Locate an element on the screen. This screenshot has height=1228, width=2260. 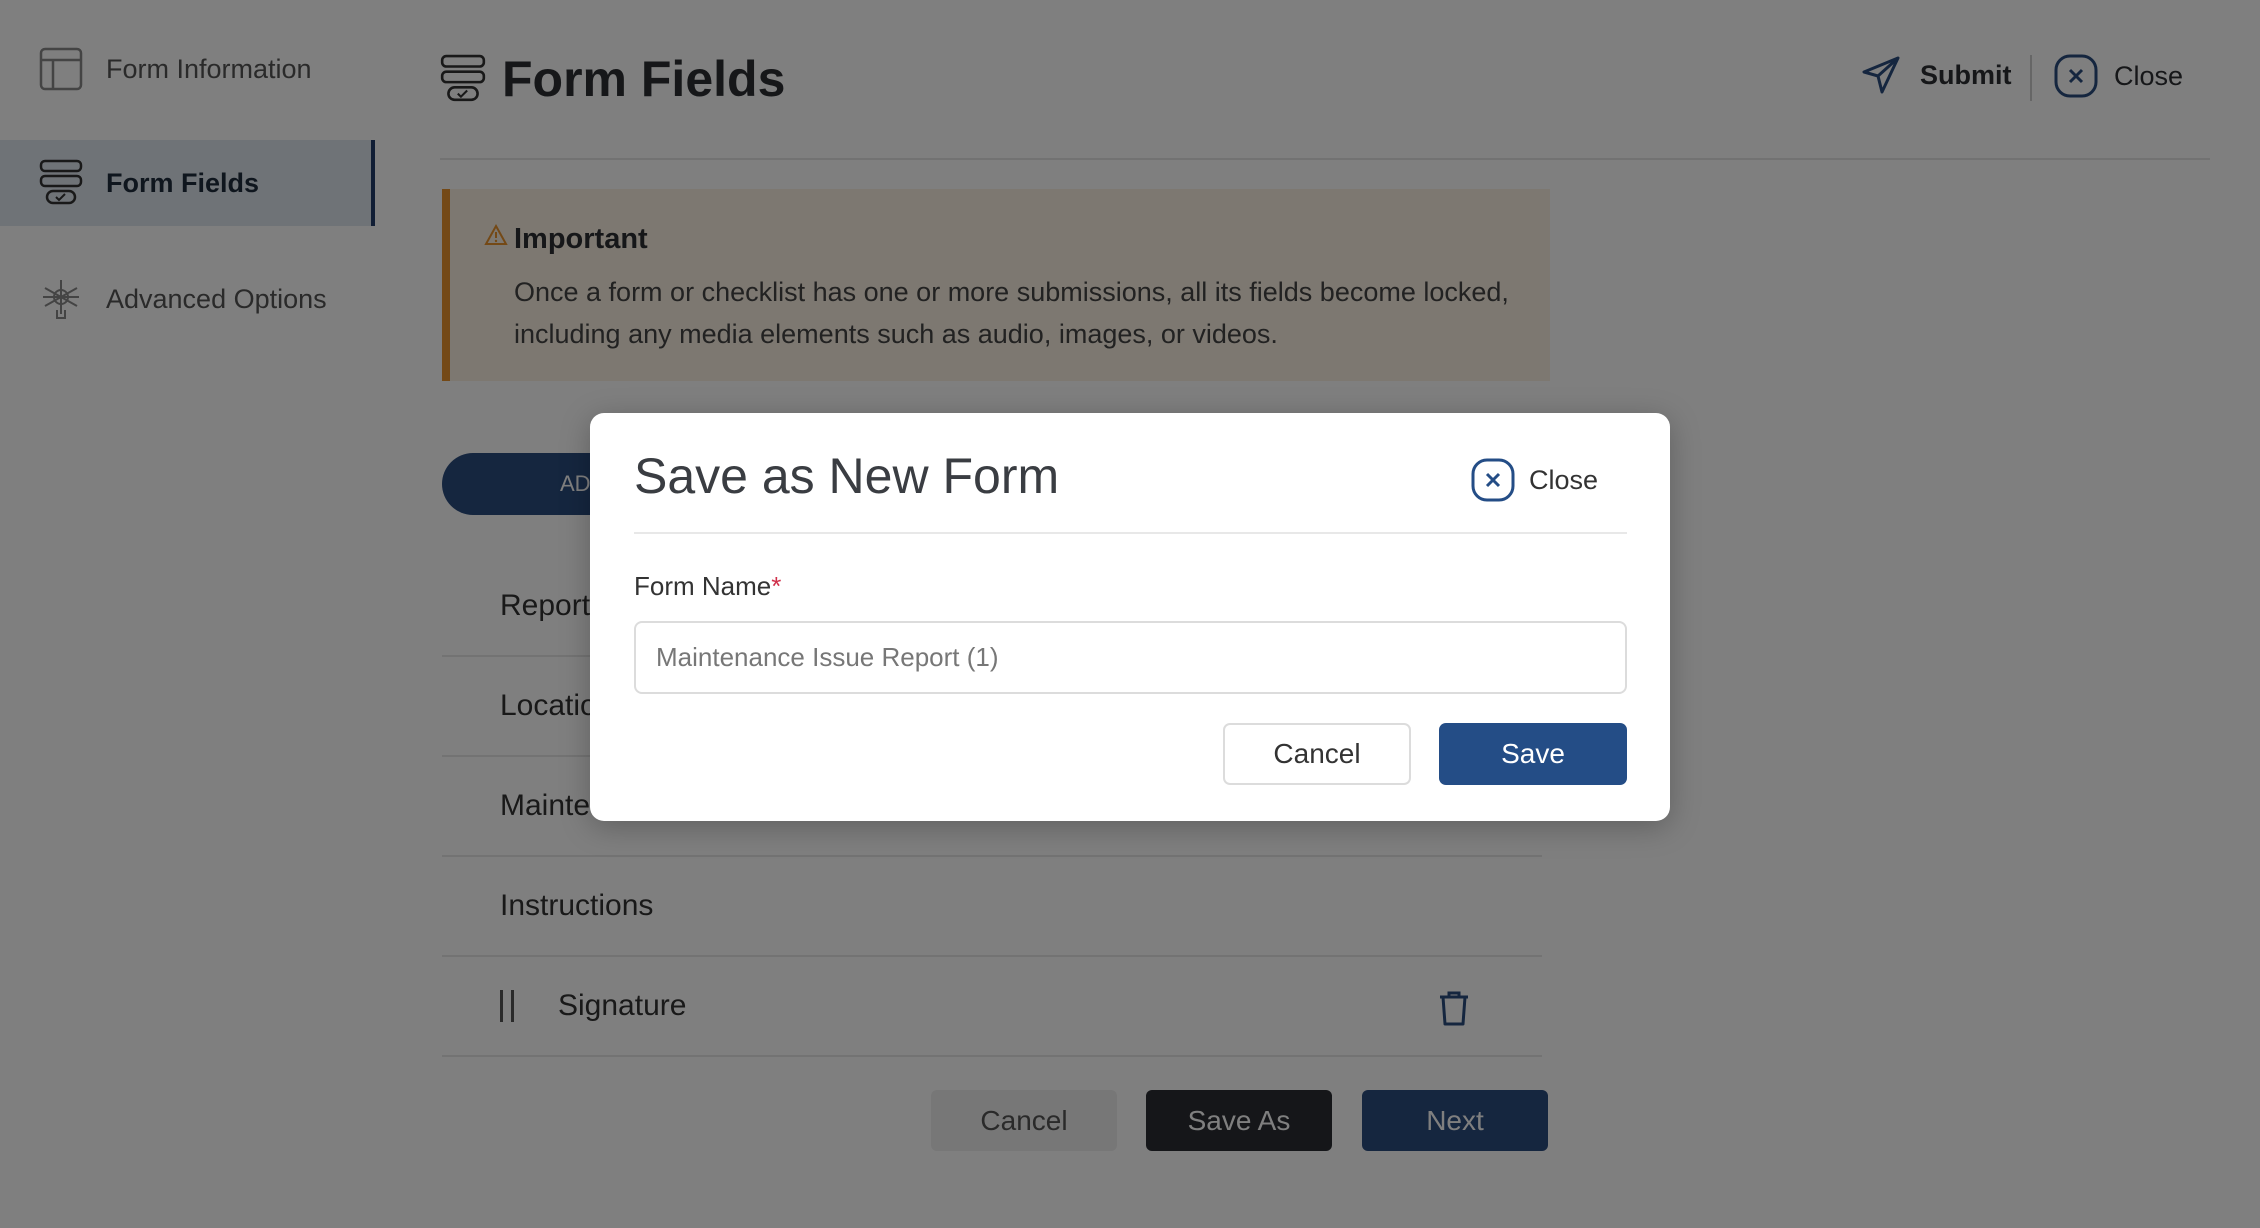
dialog-close-label: Close is located at coordinates (1563, 479).